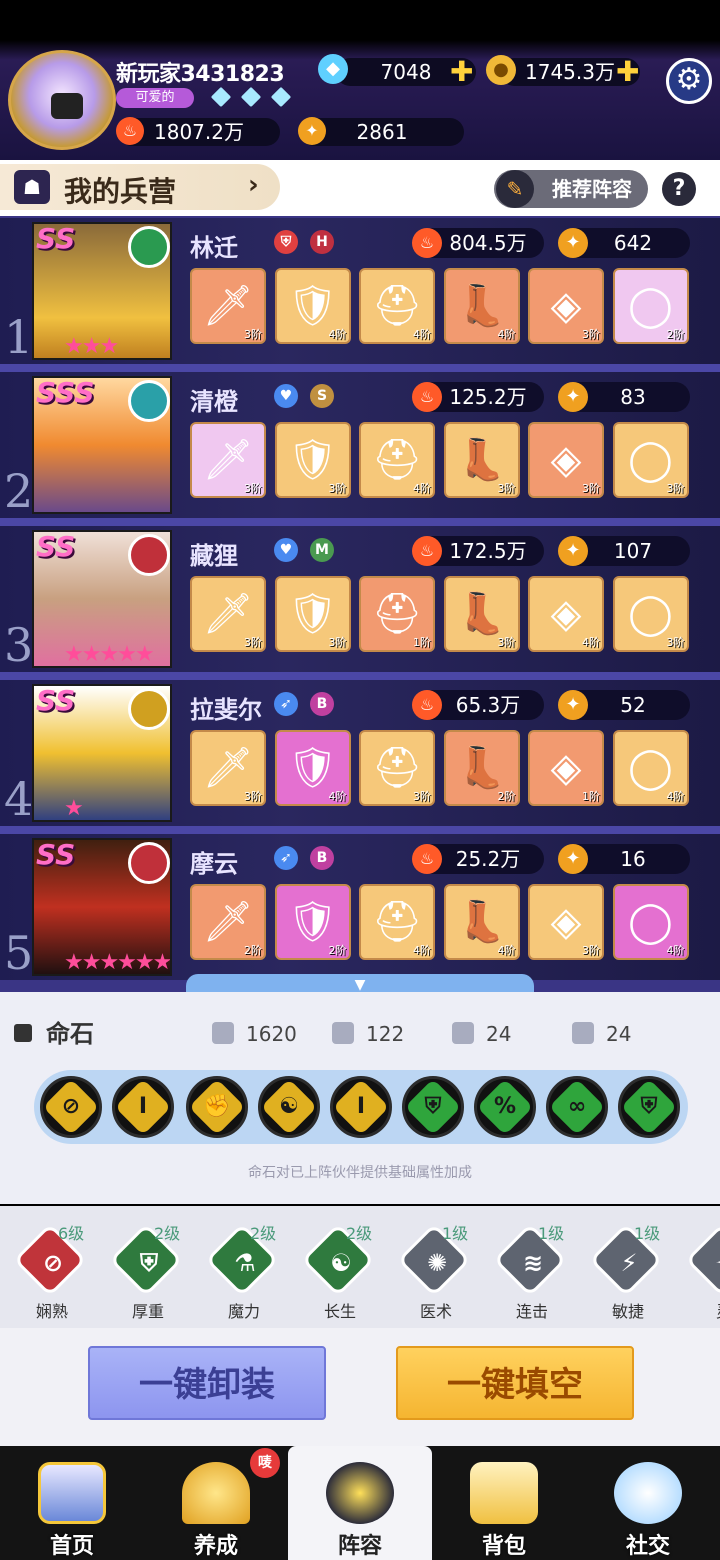 This screenshot has width=720, height=1560. Describe the element at coordinates (228, 922) in the screenshot. I see `weapon-slot: 🗡 2阶` at that location.